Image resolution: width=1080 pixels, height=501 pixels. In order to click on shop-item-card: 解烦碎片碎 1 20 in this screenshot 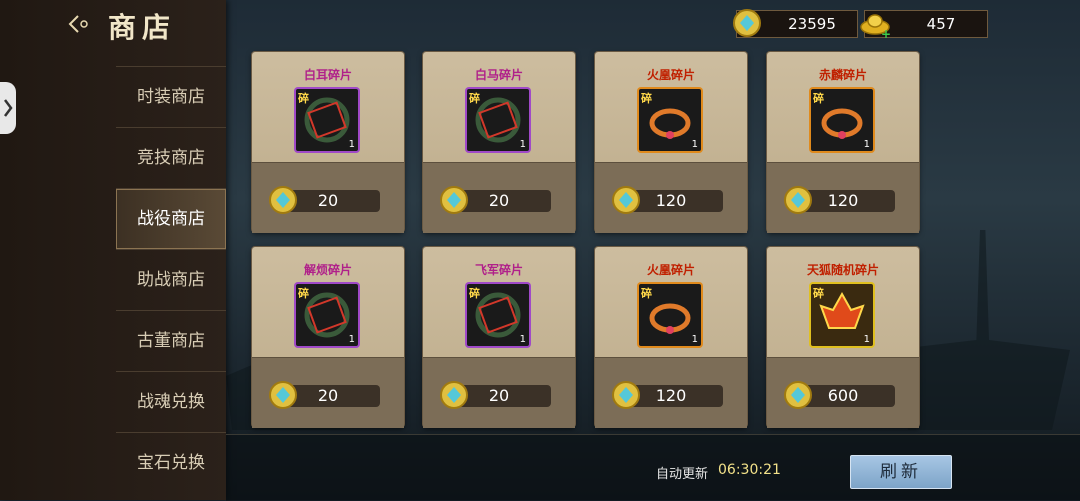, I will do `click(328, 337)`.